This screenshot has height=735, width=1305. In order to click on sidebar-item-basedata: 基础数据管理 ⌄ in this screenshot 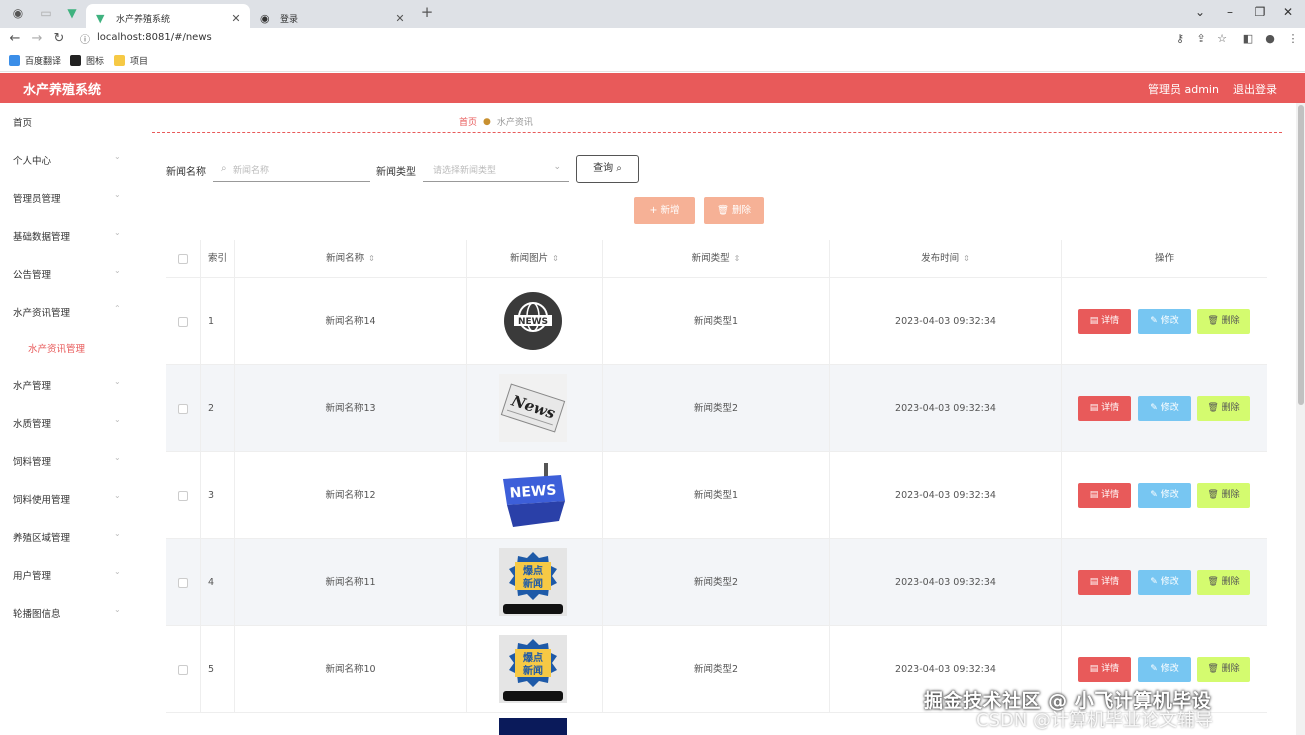, I will do `click(67, 236)`.